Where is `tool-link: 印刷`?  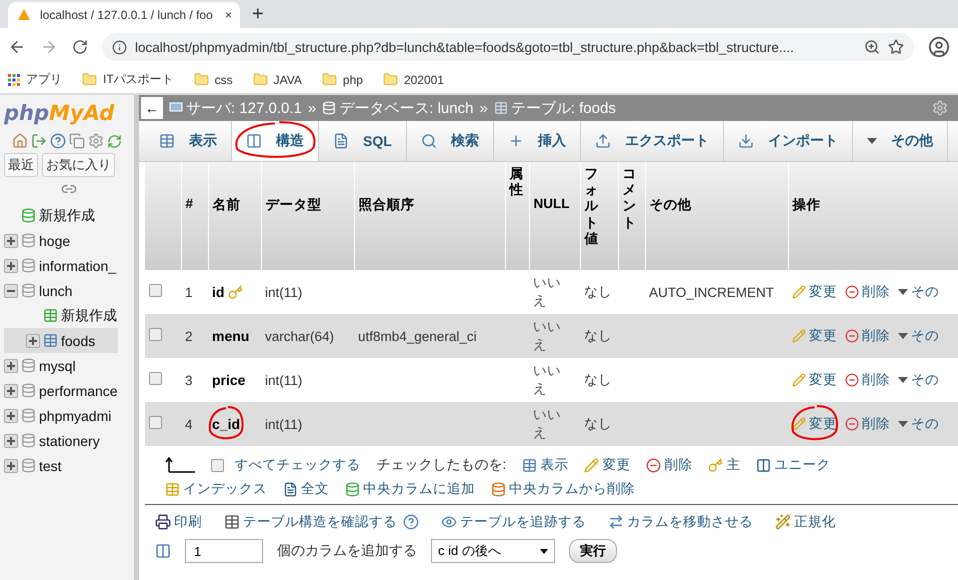
tool-link: 印刷 is located at coordinates (178, 522).